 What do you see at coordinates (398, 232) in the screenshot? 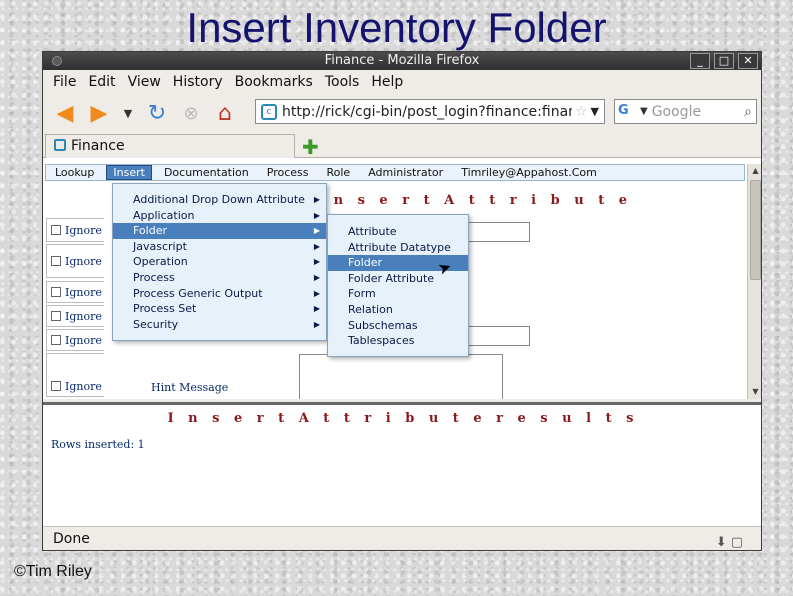
I see `folder-submenu-item: Attribute` at bounding box center [398, 232].